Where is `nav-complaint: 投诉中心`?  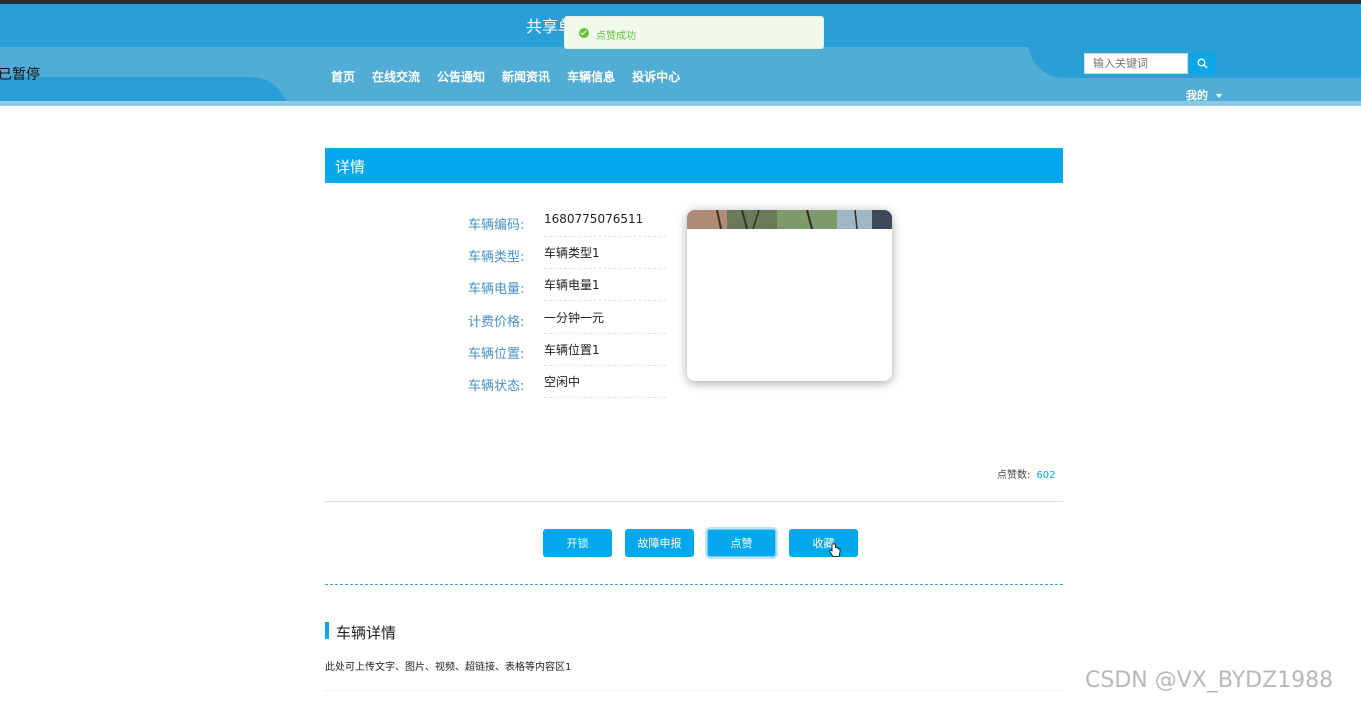 nav-complaint: 投诉中心 is located at coordinates (656, 76).